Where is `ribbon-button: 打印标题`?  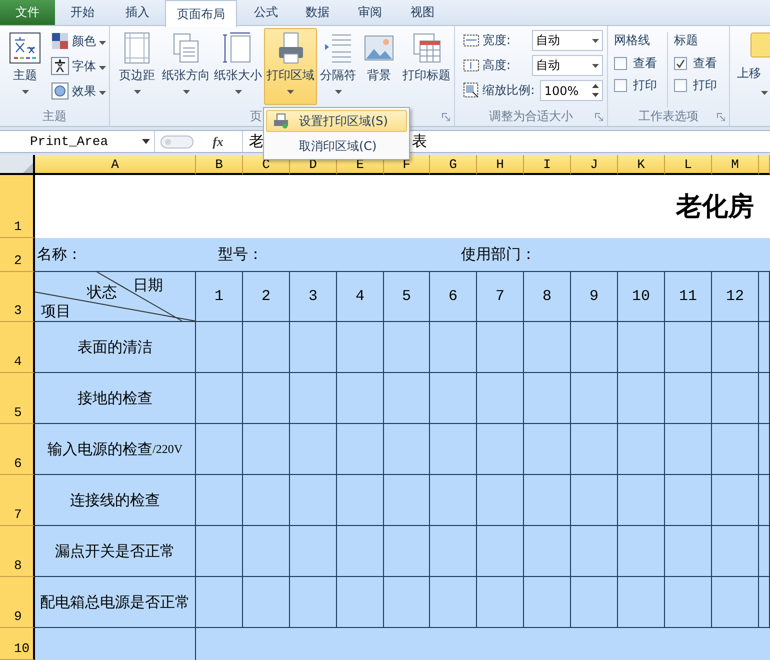 ribbon-button: 打印标题 is located at coordinates (426, 66).